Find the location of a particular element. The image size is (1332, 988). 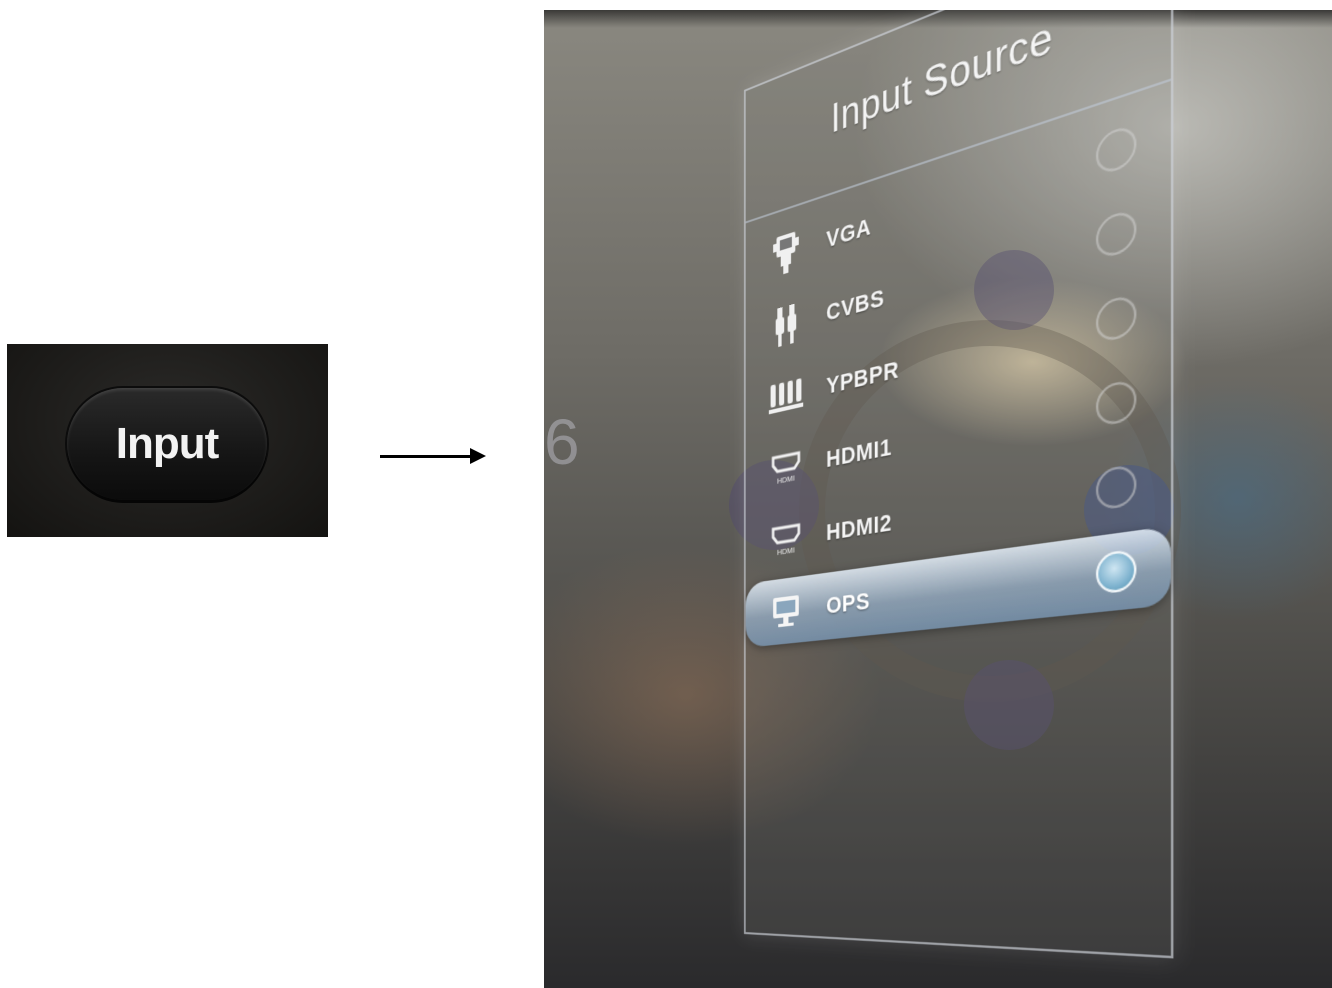

arrow-icon is located at coordinates (426, 456).